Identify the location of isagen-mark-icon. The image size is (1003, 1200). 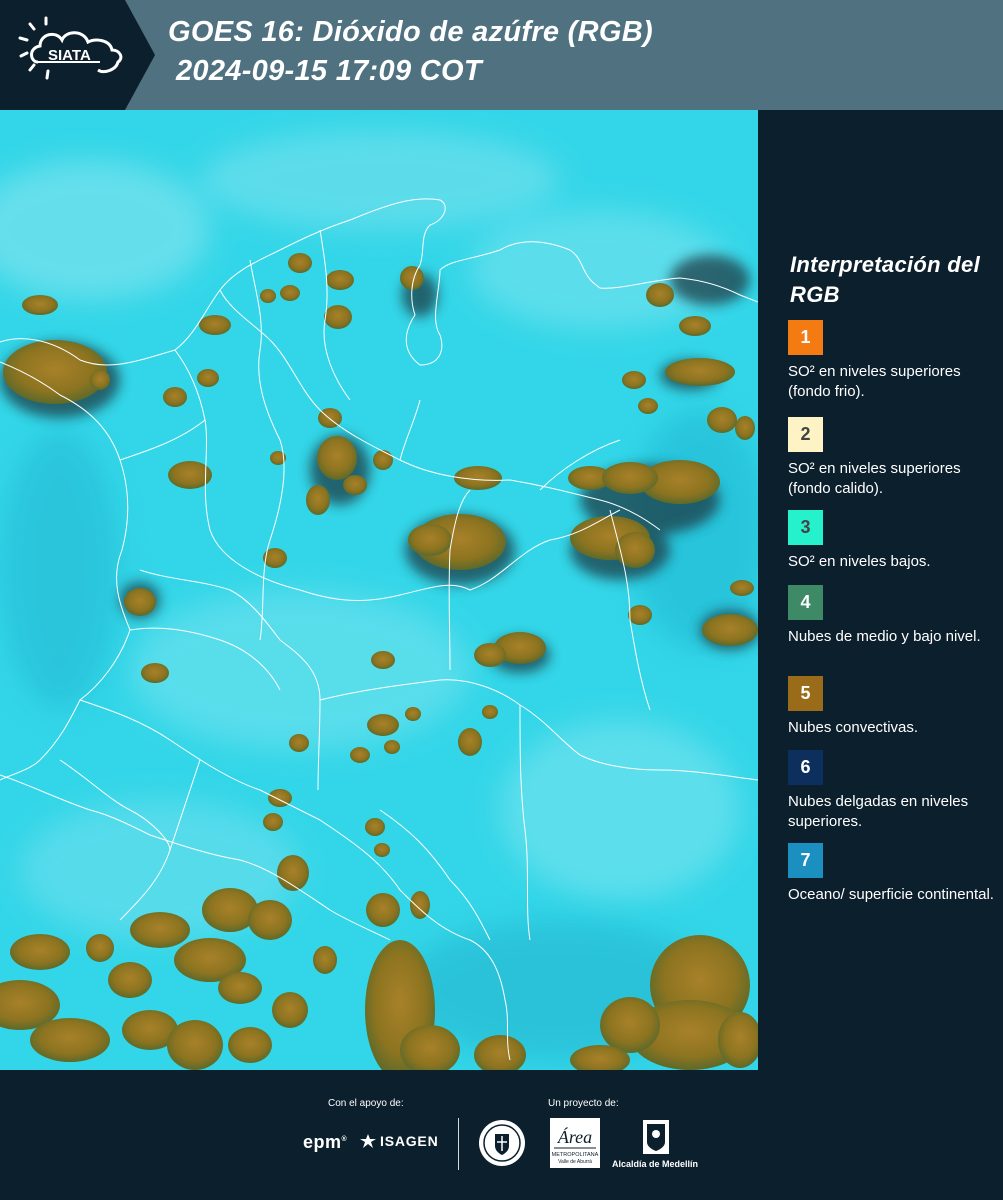
(368, 1141).